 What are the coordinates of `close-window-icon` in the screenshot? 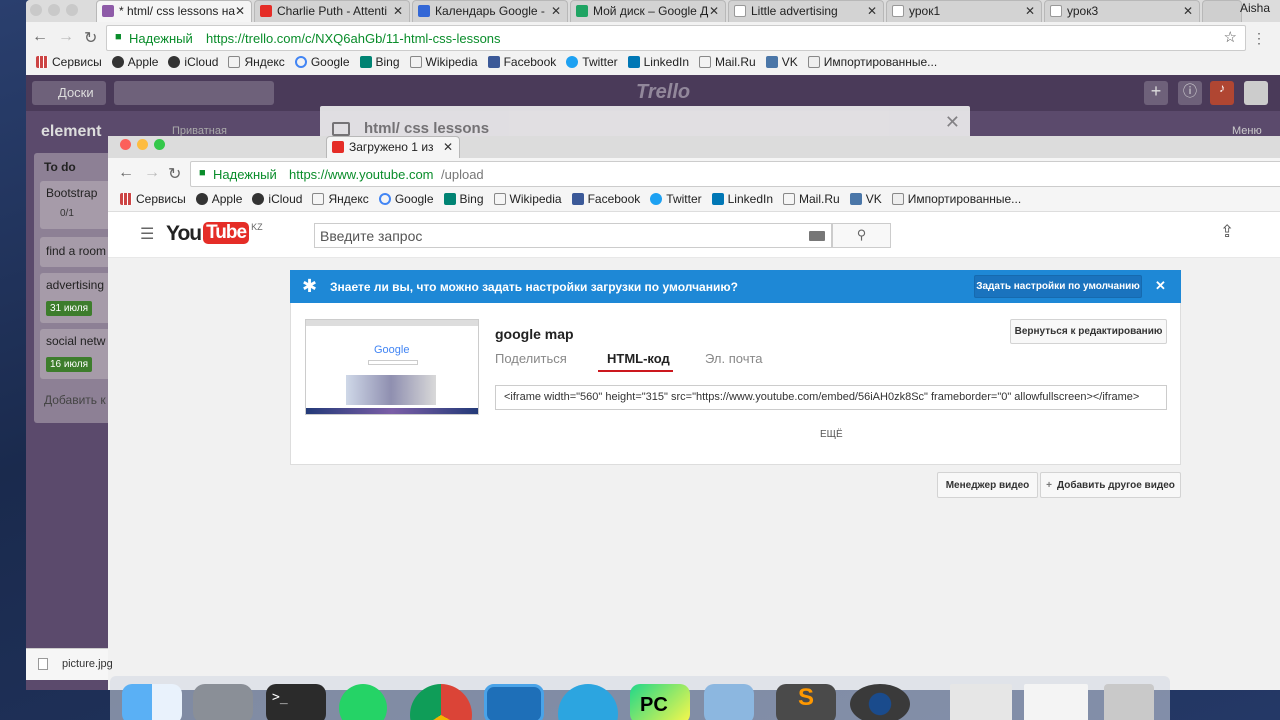 It's located at (125, 144).